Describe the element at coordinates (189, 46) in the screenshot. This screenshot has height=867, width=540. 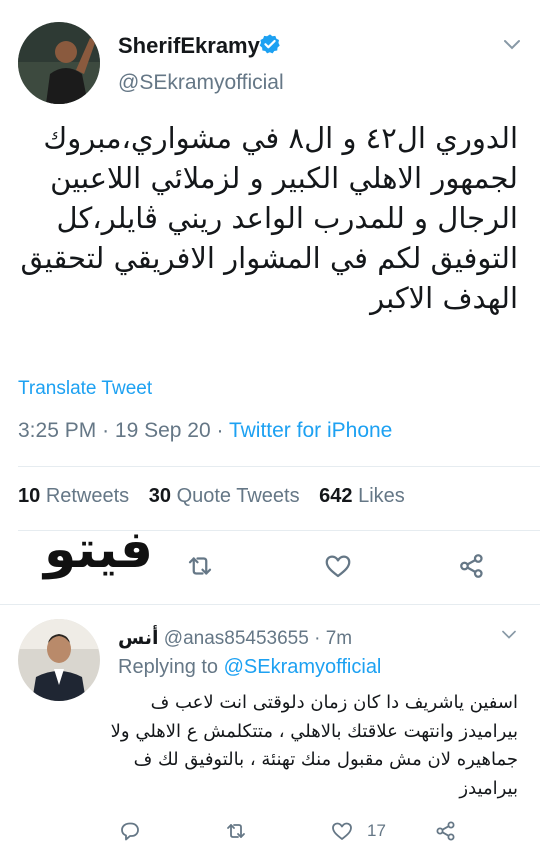
I see `display-name: SherifEkramy` at that location.